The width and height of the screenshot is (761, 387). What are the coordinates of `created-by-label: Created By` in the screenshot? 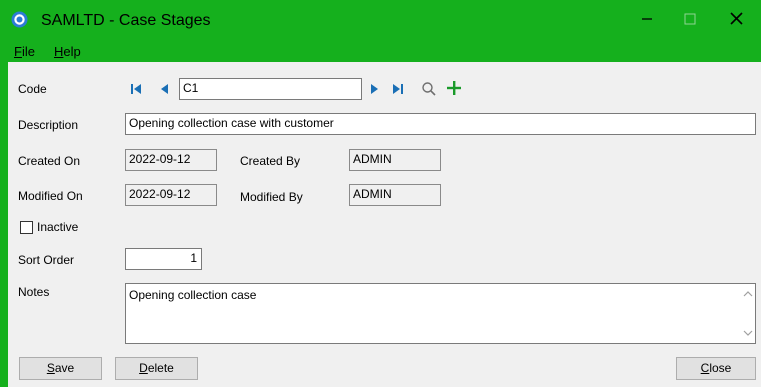 It's located at (270, 161).